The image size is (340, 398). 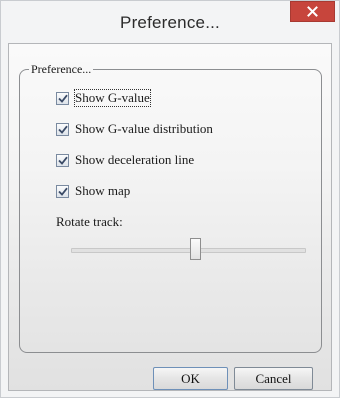 I want to click on show-g-value-distribution-checkbox: Show G-value distribution, so click(x=134, y=129).